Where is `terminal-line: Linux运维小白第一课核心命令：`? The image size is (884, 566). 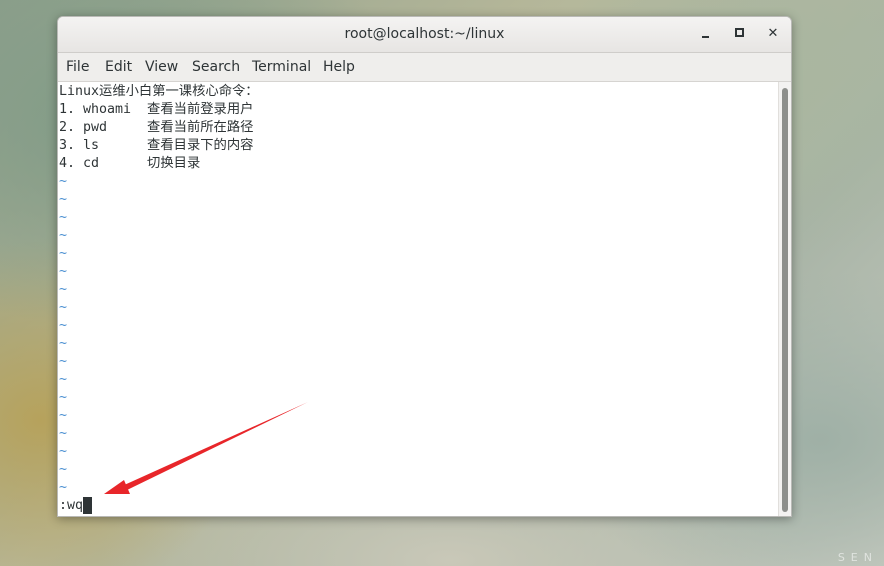
terminal-line: Linux运维小白第一课核心命令： is located at coordinates (159, 91).